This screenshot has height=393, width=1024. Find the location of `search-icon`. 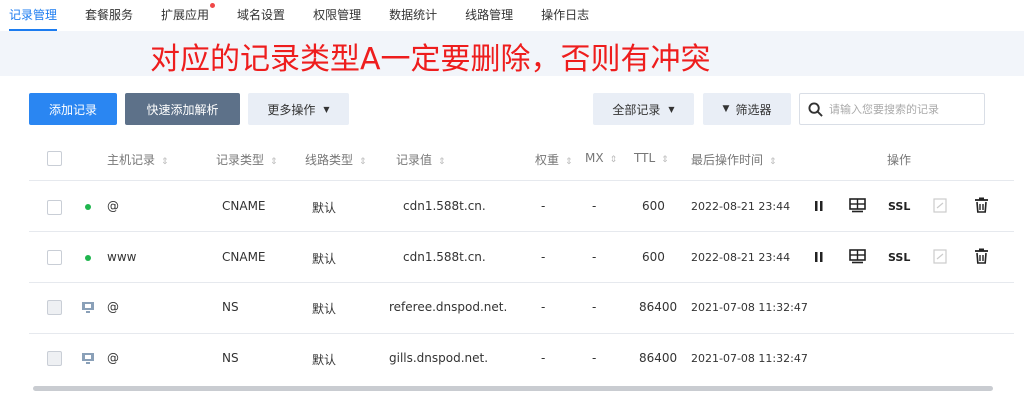

search-icon is located at coordinates (815, 109).